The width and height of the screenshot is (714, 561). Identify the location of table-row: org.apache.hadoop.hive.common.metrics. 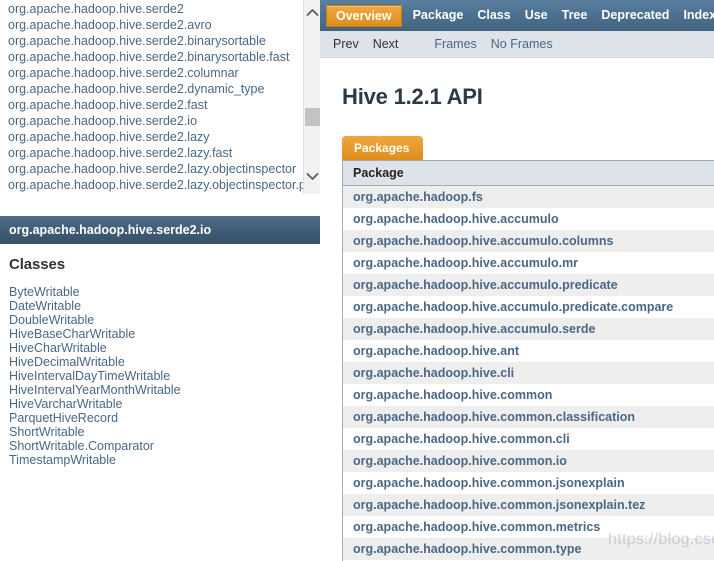
(528, 527).